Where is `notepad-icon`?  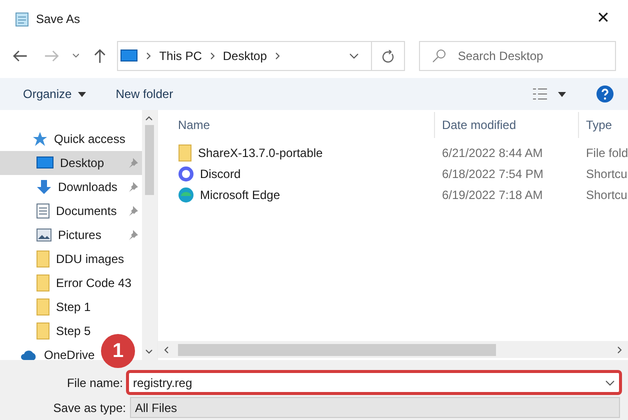
notepad-icon is located at coordinates (22, 19).